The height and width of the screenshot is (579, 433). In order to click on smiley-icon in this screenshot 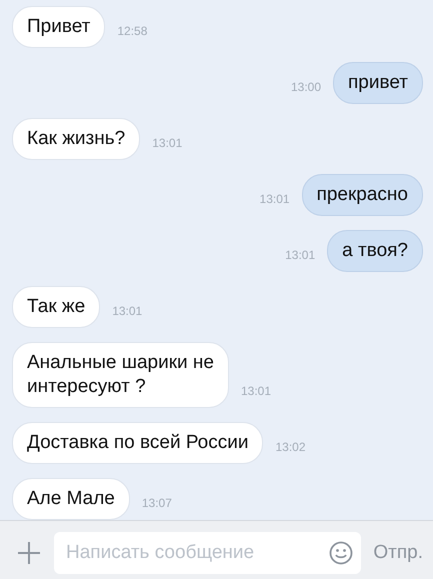, I will do `click(341, 552)`.